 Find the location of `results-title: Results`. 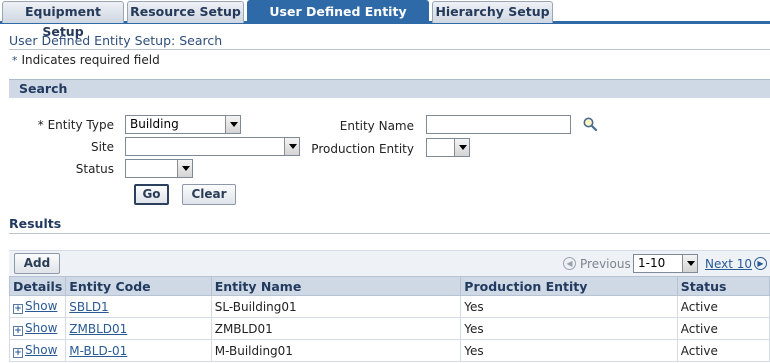

results-title: Results is located at coordinates (35, 223).